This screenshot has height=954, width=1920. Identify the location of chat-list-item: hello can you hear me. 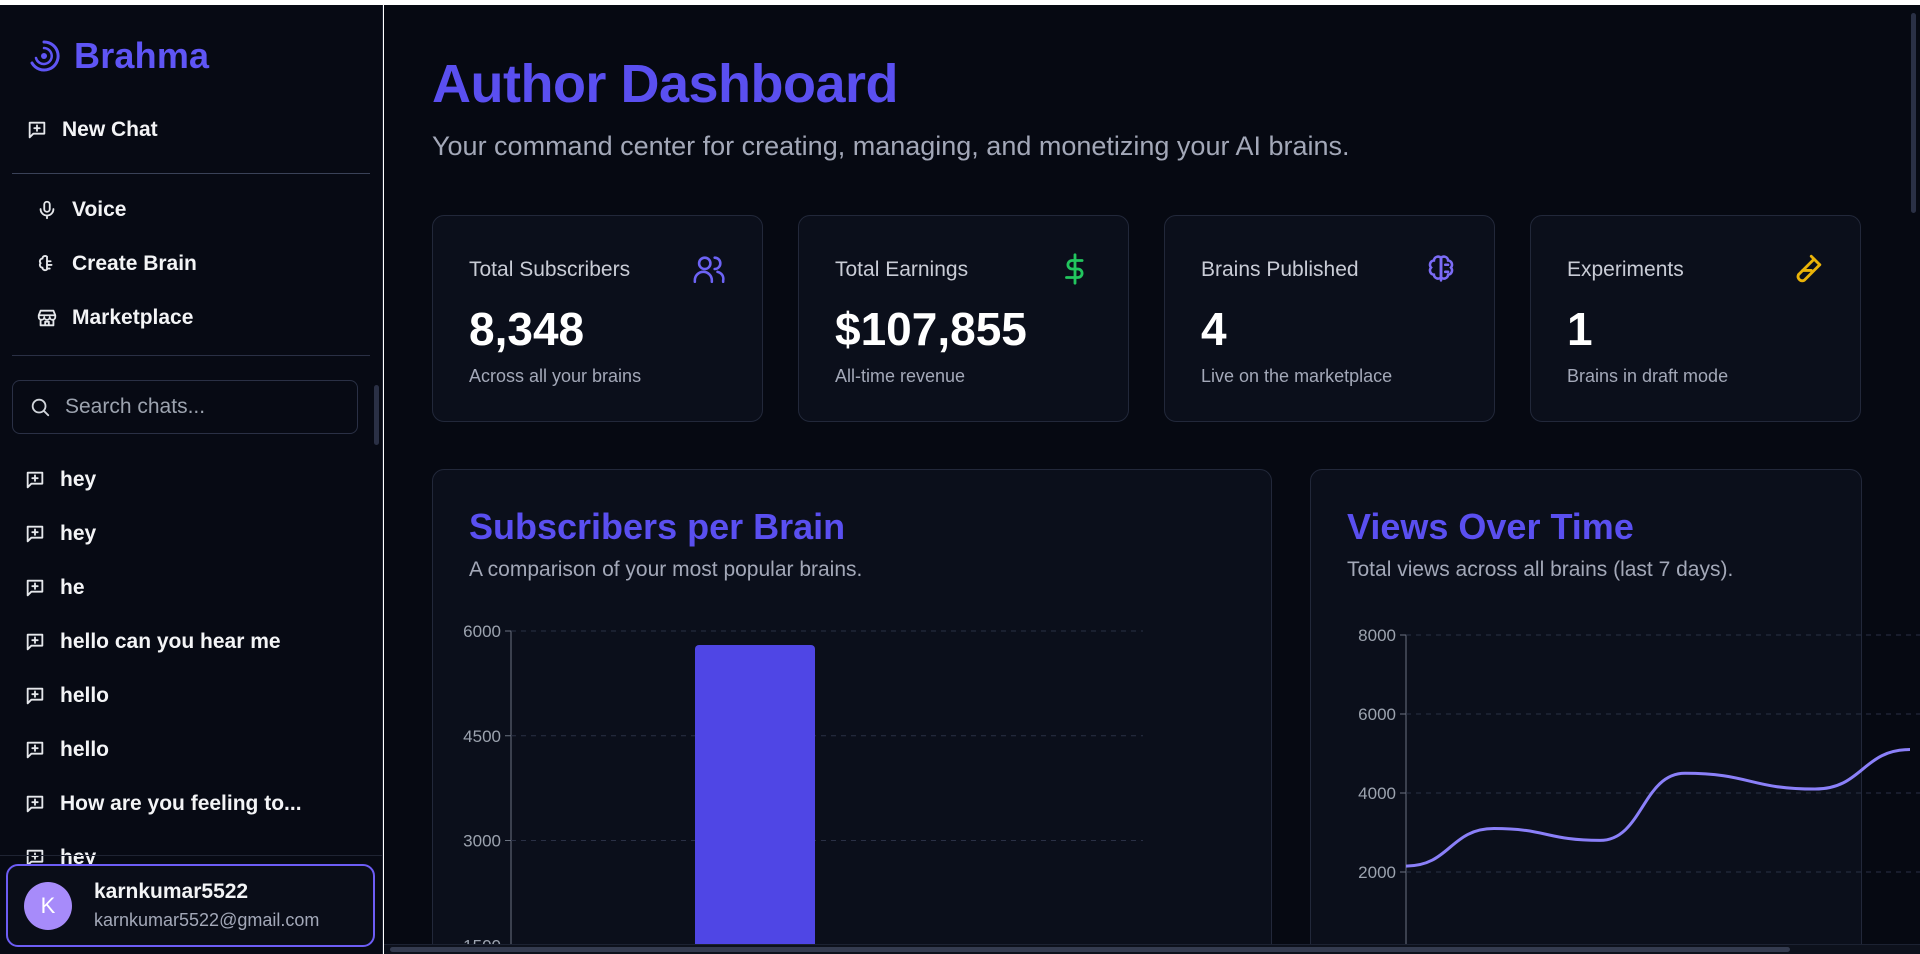
(194, 642).